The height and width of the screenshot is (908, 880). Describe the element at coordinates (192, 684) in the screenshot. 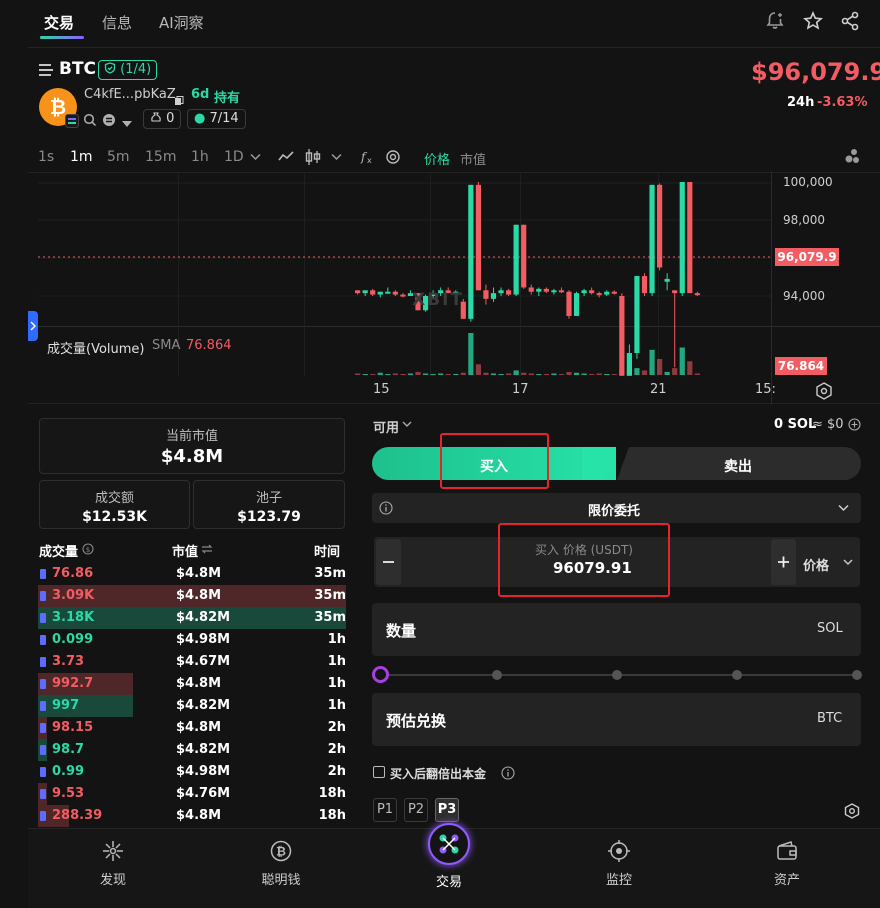

I see `trade-row: 992.7 $4.8M 1h` at that location.